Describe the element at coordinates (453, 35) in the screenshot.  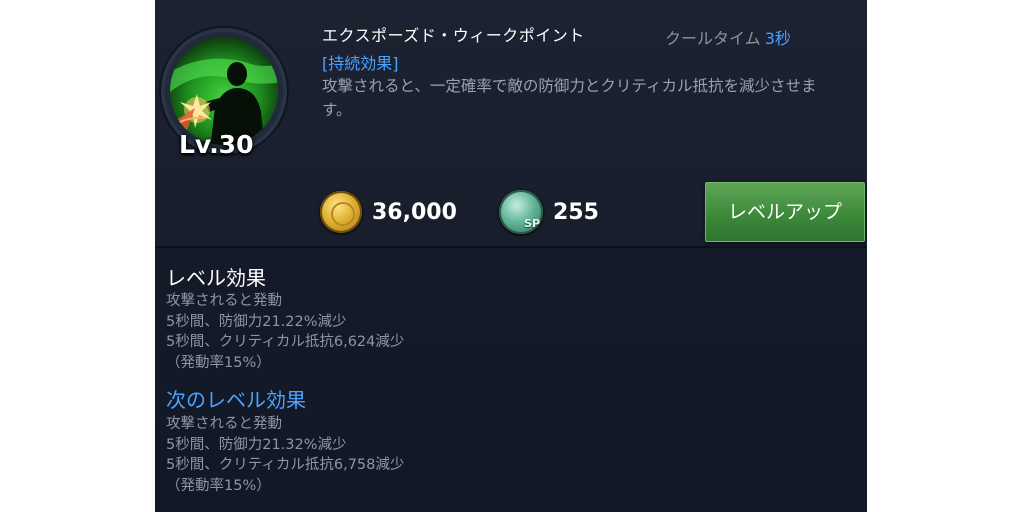
I see `skill-name: エクスポーズド・ウィークポイント` at that location.